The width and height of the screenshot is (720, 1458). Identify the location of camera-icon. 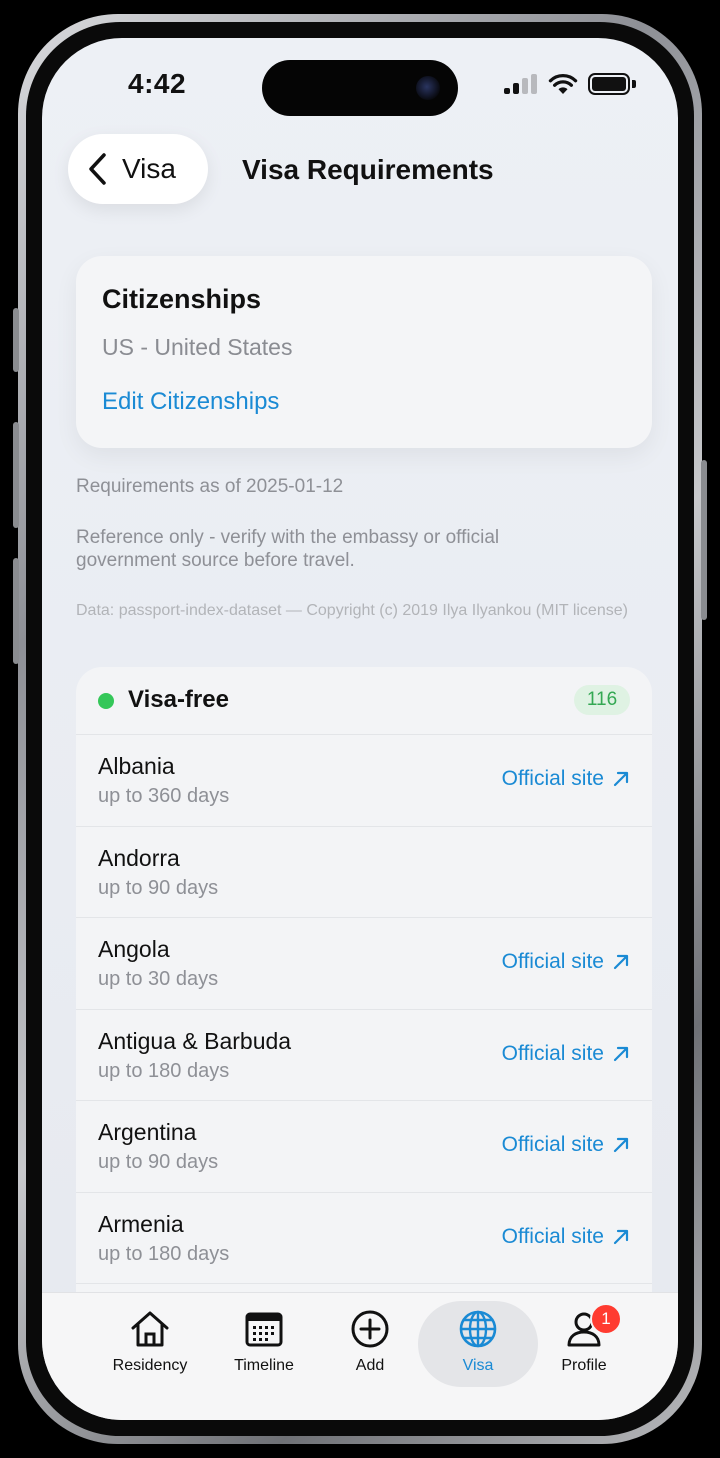
(428, 88).